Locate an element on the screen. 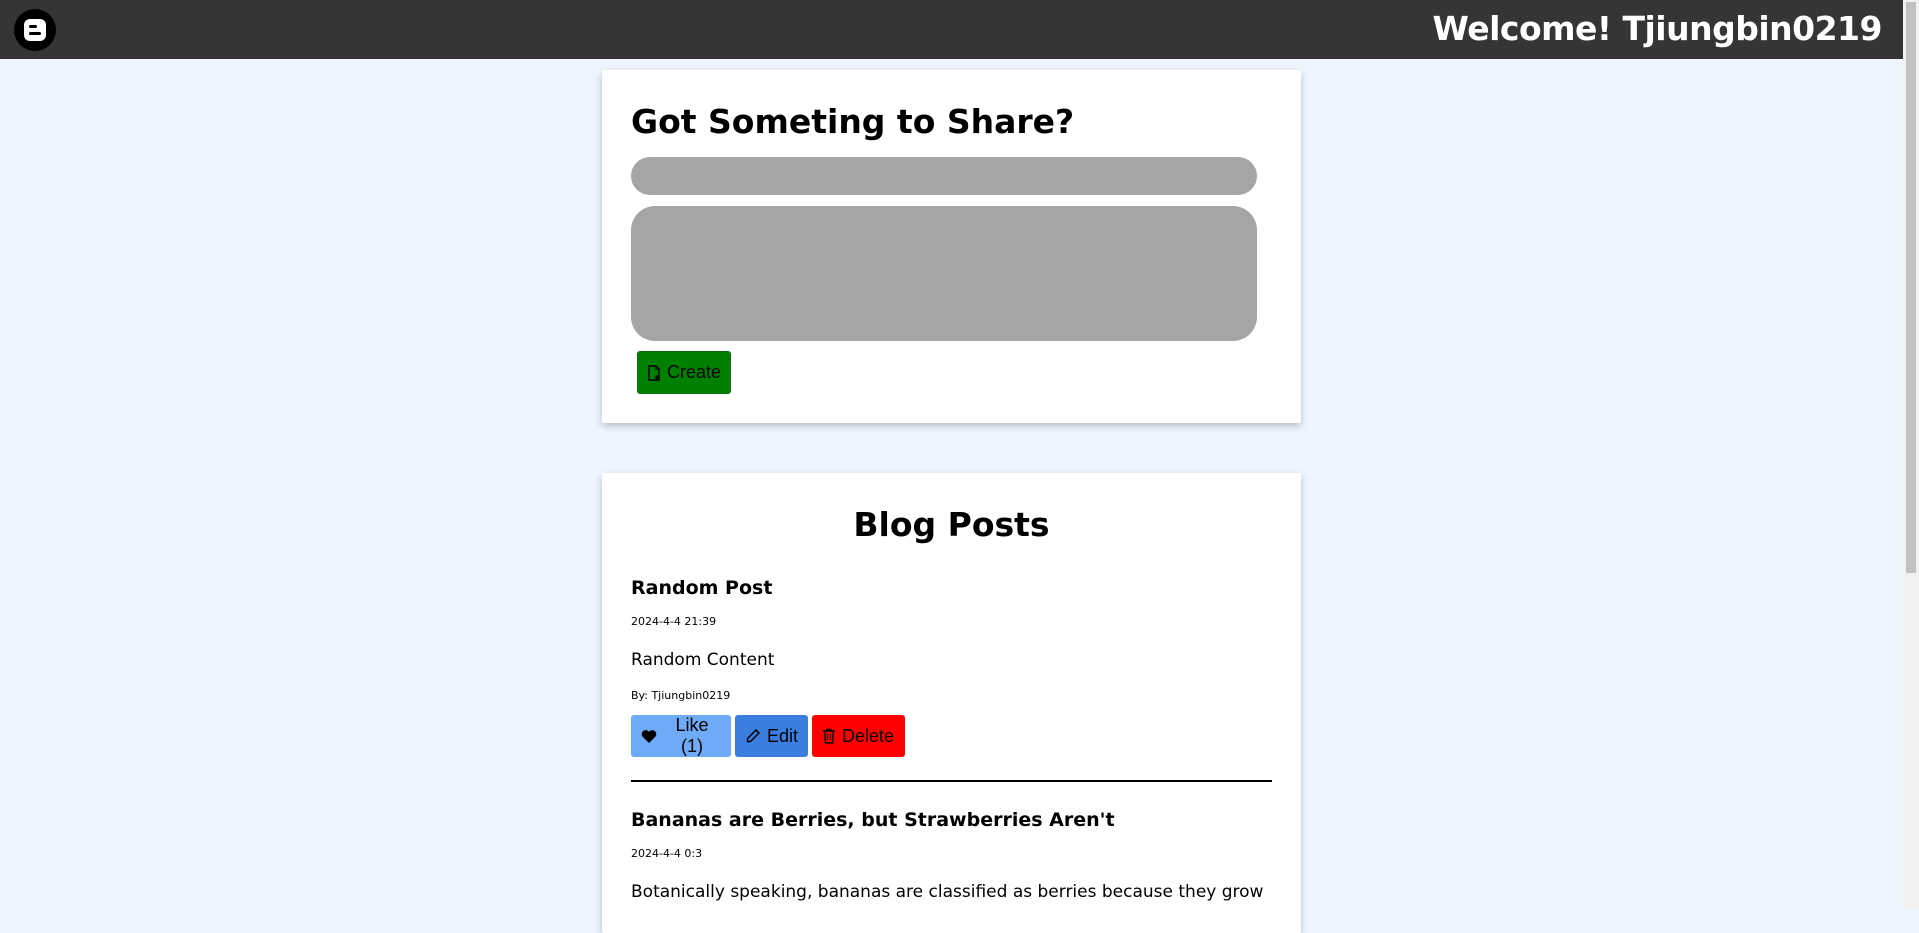 The width and height of the screenshot is (1919, 933). scrollbar-thumb is located at coordinates (1911, 287).